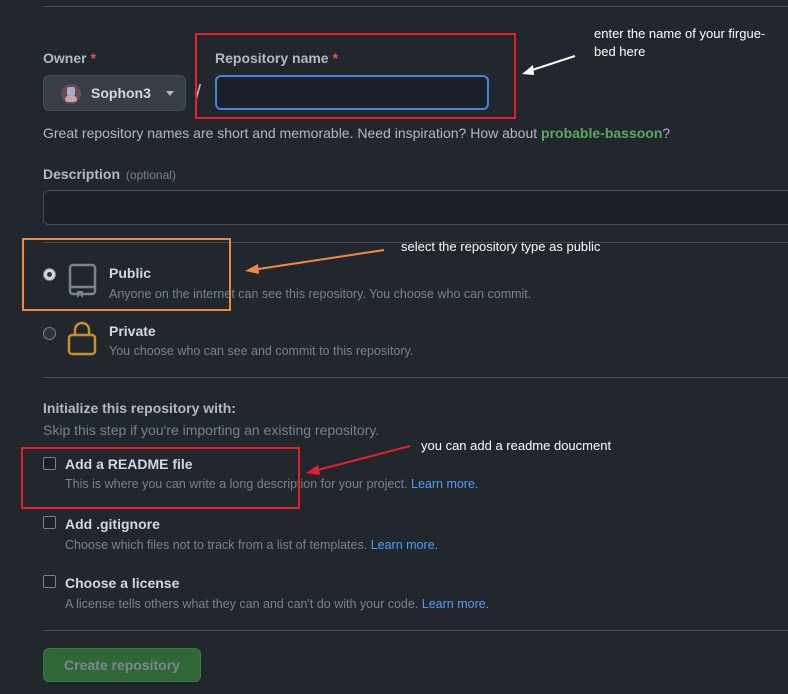 This screenshot has height=694, width=788. Describe the element at coordinates (49, 581) in the screenshot. I see `license-checkbox` at that location.